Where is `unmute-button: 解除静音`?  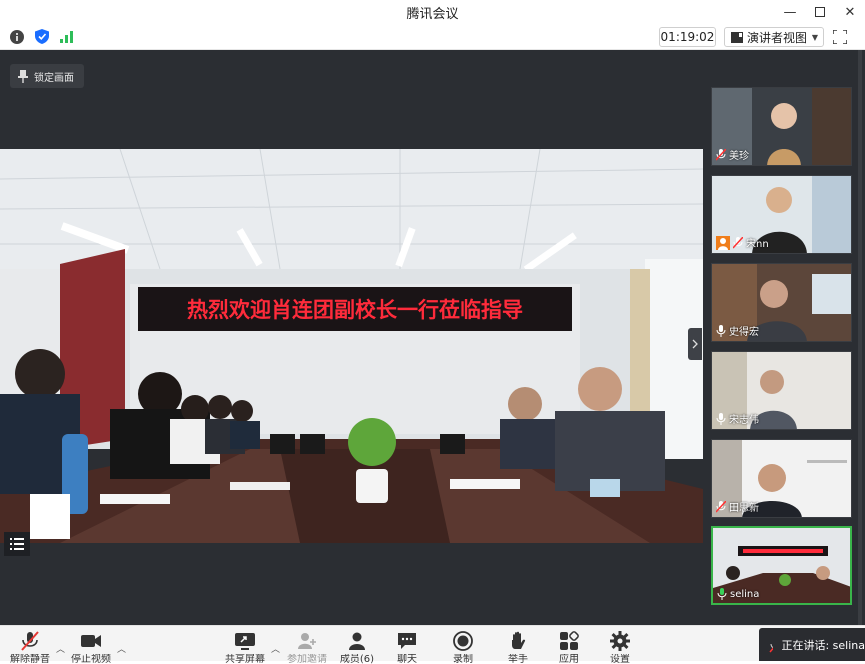
unmute-button: 解除静音 is located at coordinates (30, 647).